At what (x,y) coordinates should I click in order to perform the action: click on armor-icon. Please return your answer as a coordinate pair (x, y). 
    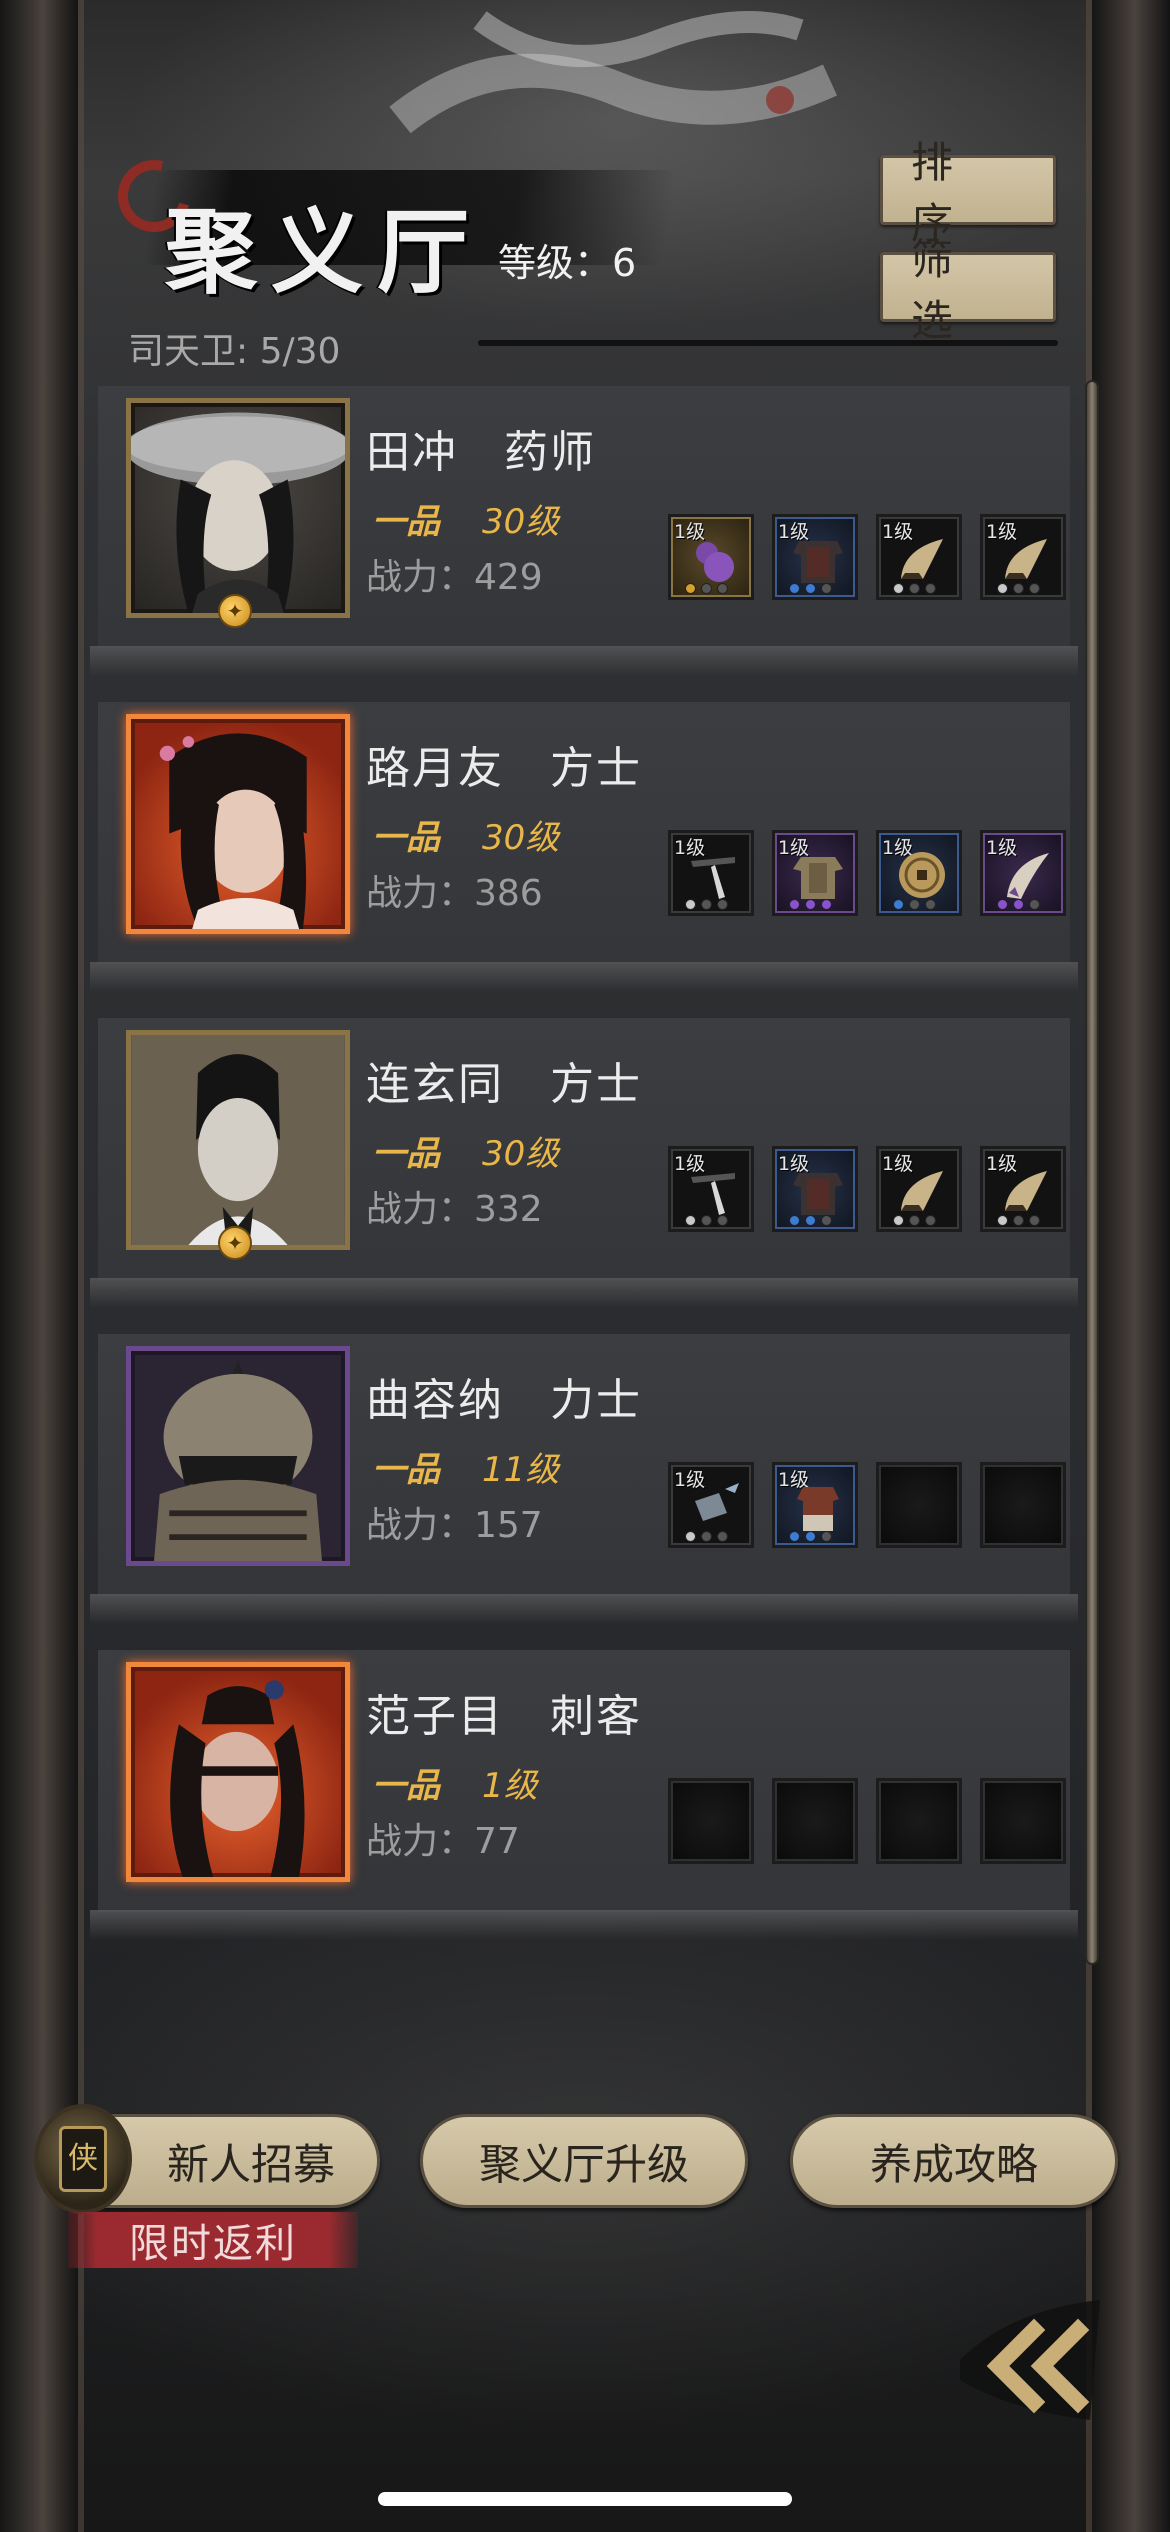
    Looking at the image, I should click on (818, 562).